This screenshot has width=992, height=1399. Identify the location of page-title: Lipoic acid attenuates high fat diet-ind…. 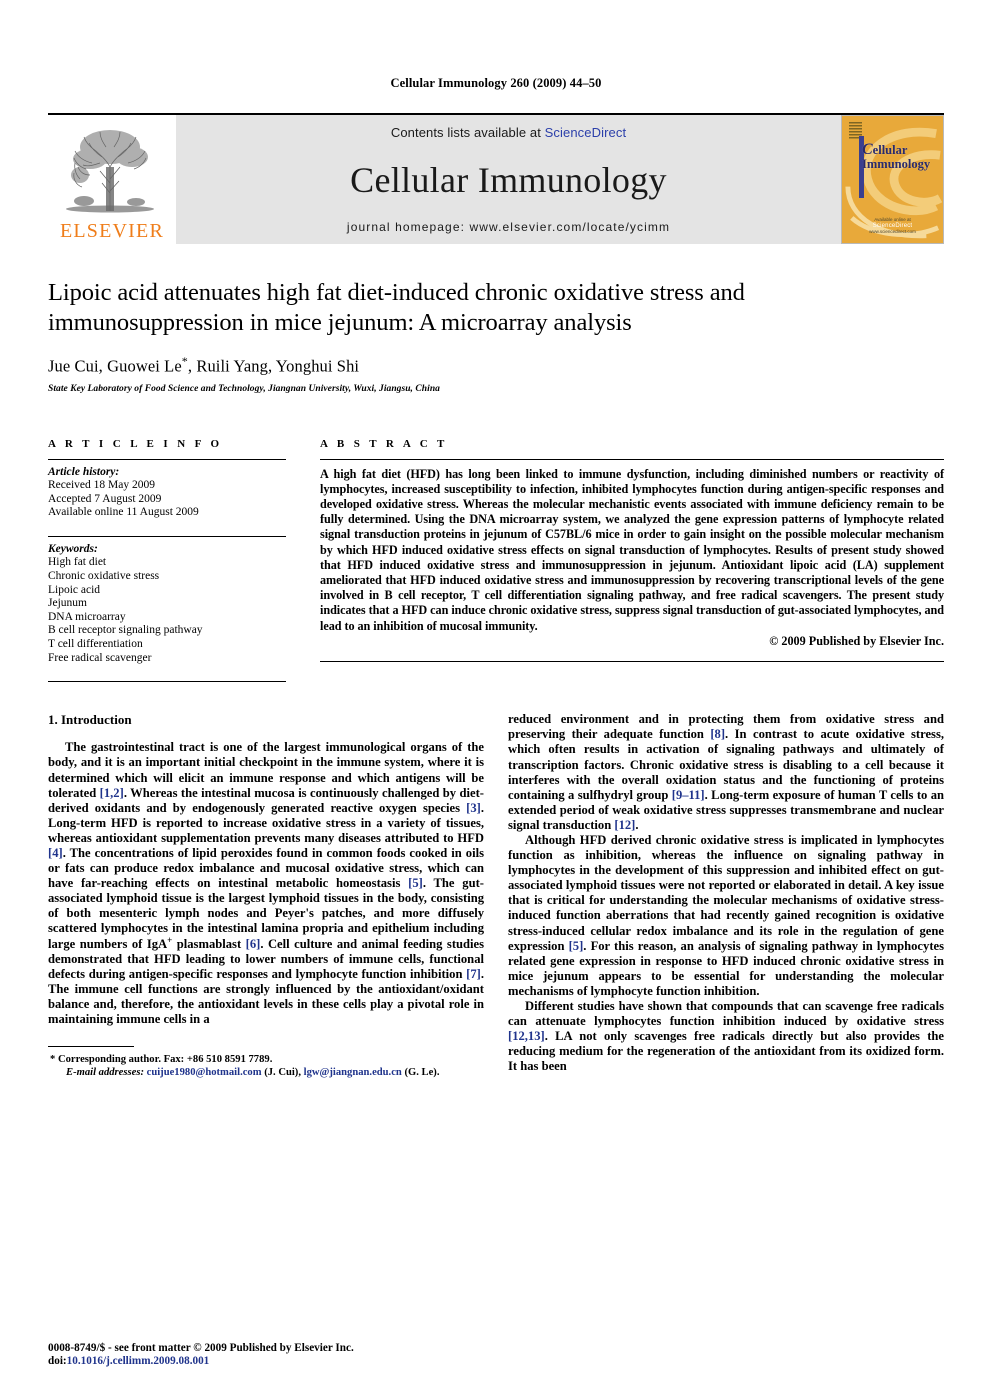
(396, 307).